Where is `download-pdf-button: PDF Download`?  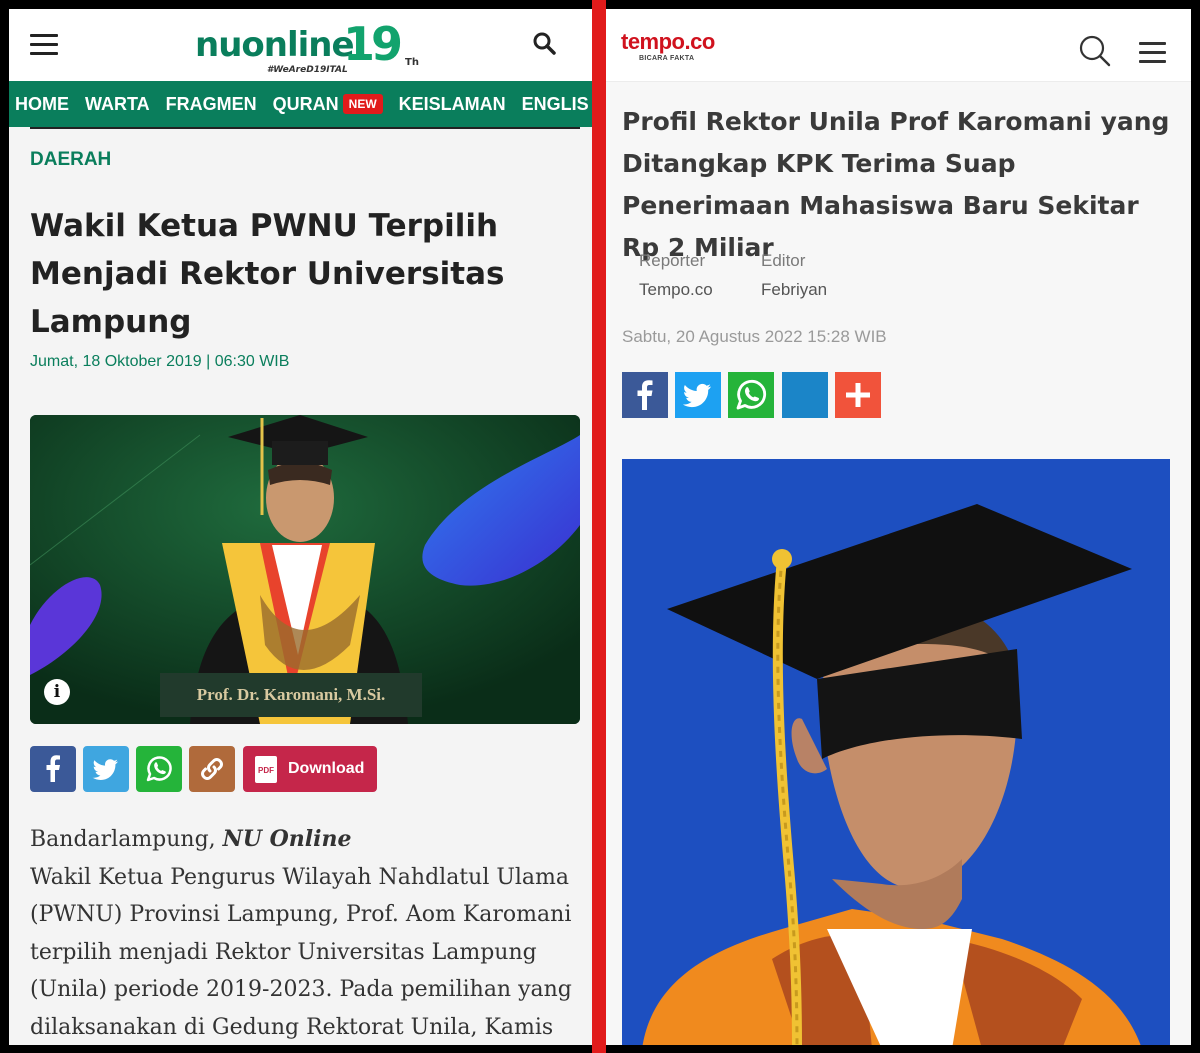 download-pdf-button: PDF Download is located at coordinates (310, 769).